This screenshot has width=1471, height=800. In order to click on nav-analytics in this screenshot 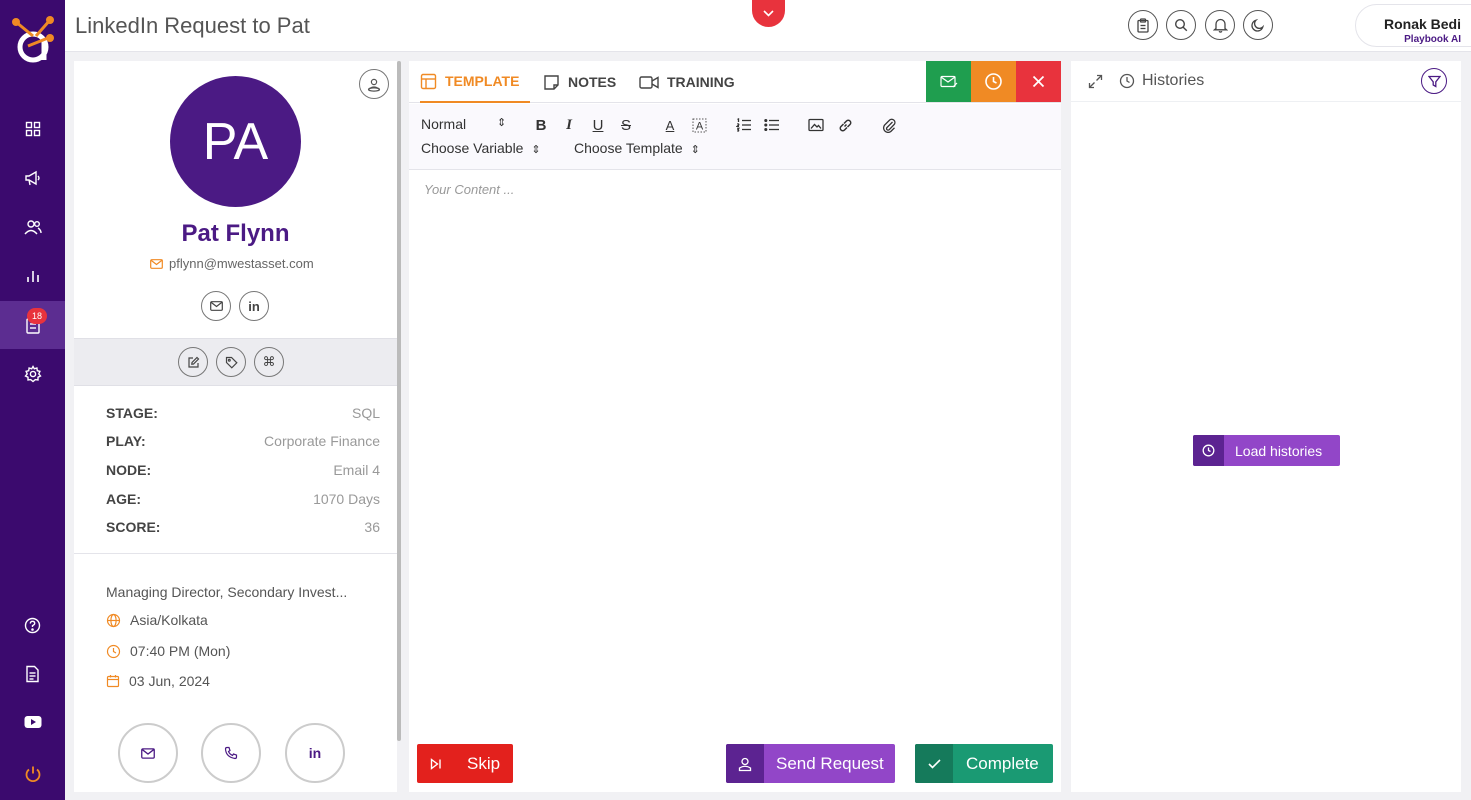, I will do `click(32, 276)`.